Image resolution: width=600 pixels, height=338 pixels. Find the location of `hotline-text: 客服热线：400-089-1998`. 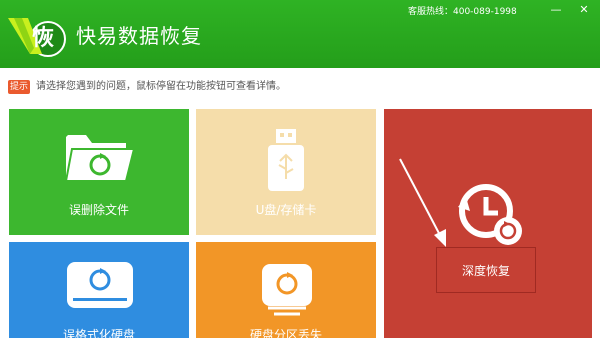

hotline-text: 客服热线：400-089-1998 is located at coordinates (462, 12).